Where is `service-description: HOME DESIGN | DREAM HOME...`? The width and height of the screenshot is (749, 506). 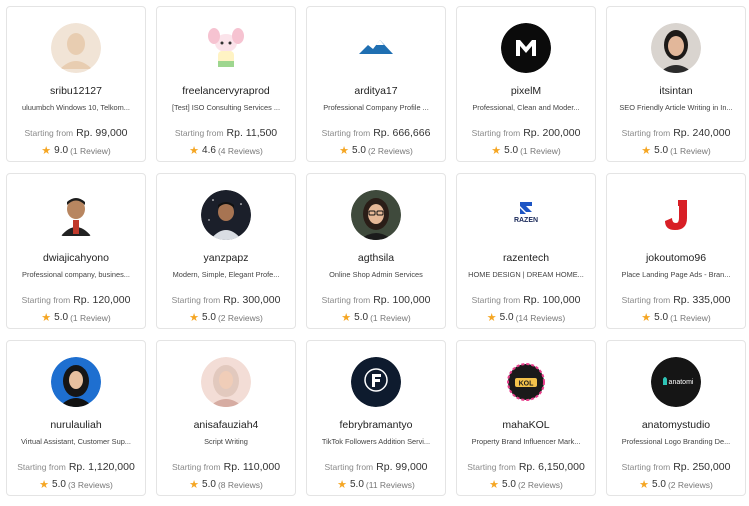 service-description: HOME DESIGN | DREAM HOME... is located at coordinates (526, 274).